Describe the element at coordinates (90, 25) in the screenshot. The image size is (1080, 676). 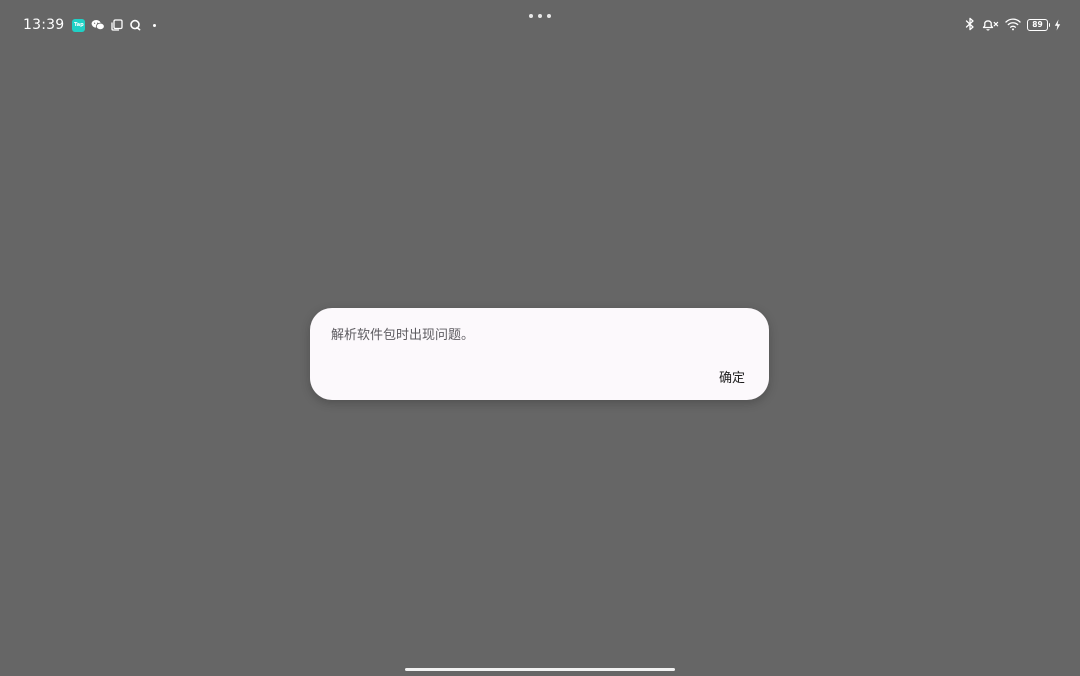
I see `status-left-group: 13:39 Tap` at that location.